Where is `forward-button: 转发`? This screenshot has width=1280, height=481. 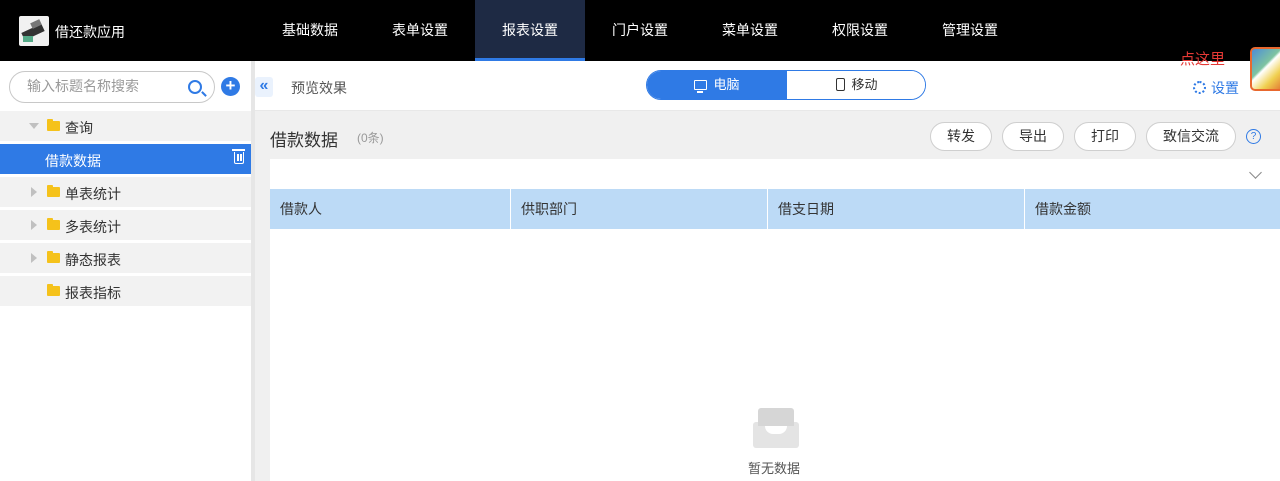
forward-button: 转发 is located at coordinates (961, 136).